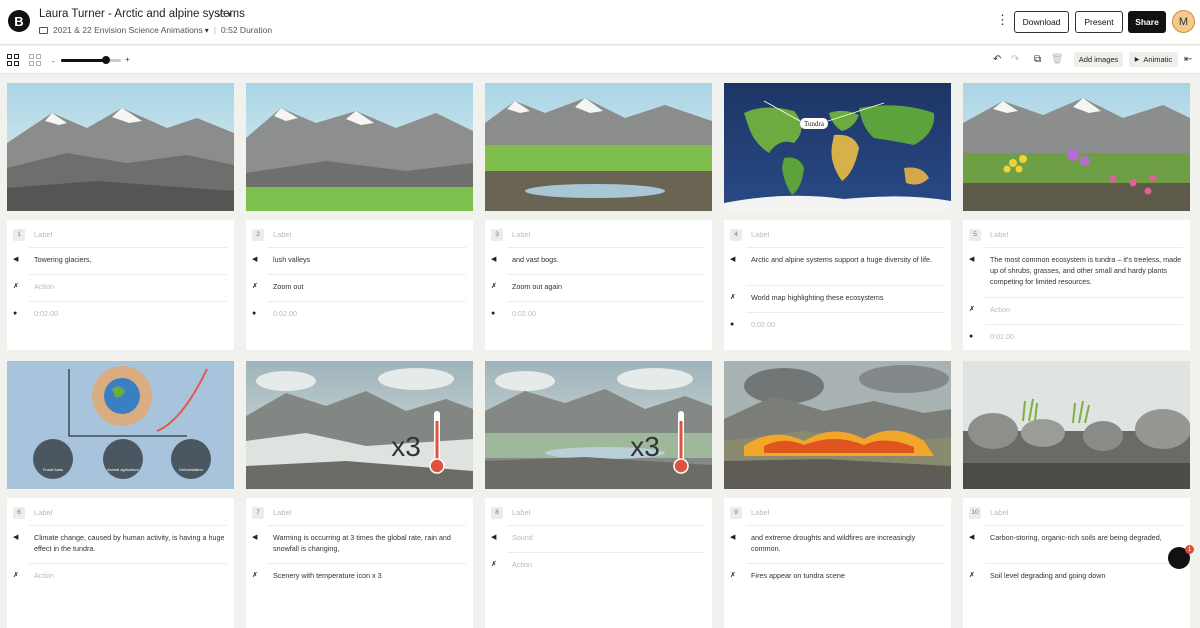 The width and height of the screenshot is (1200, 628). I want to click on avatar: M, so click(1183, 21).